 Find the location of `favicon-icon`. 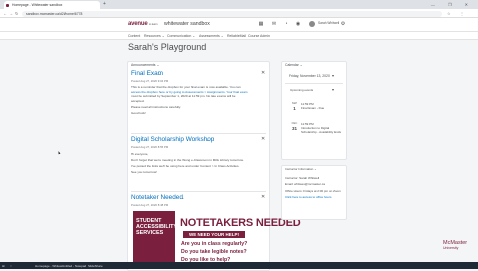

favicon-icon is located at coordinates (7, 5).